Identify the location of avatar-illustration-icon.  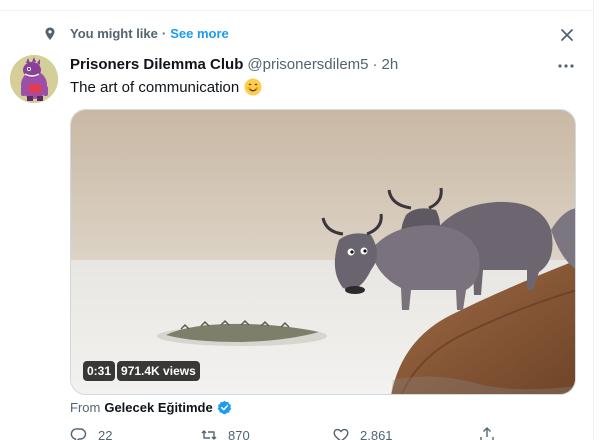
(34, 79).